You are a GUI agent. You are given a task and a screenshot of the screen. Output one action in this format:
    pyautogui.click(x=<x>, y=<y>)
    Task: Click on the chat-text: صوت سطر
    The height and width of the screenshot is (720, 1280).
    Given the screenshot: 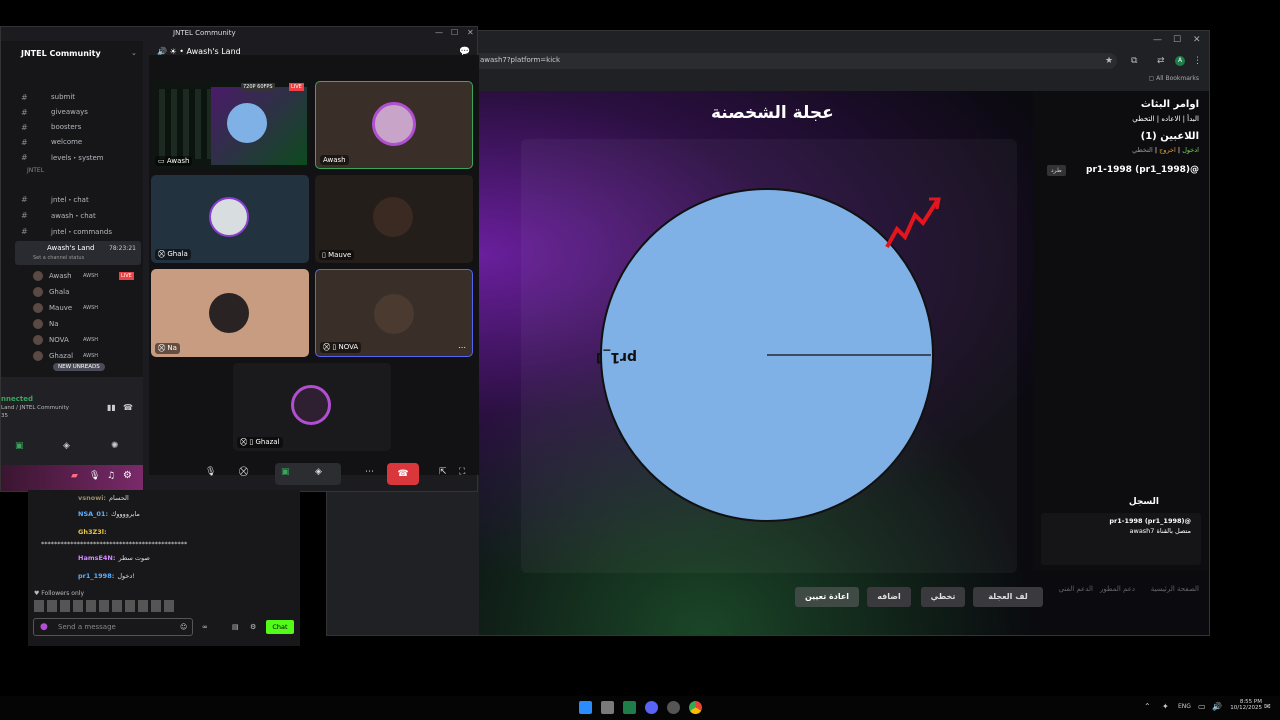 What is the action you would take?
    pyautogui.click(x=134, y=558)
    